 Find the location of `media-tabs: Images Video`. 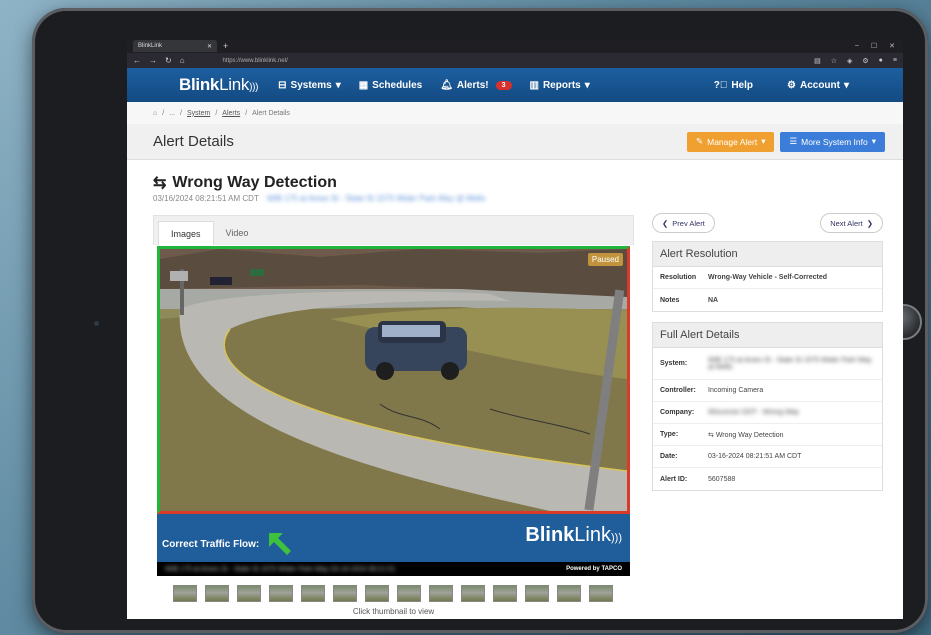

media-tabs: Images Video is located at coordinates (393, 230).